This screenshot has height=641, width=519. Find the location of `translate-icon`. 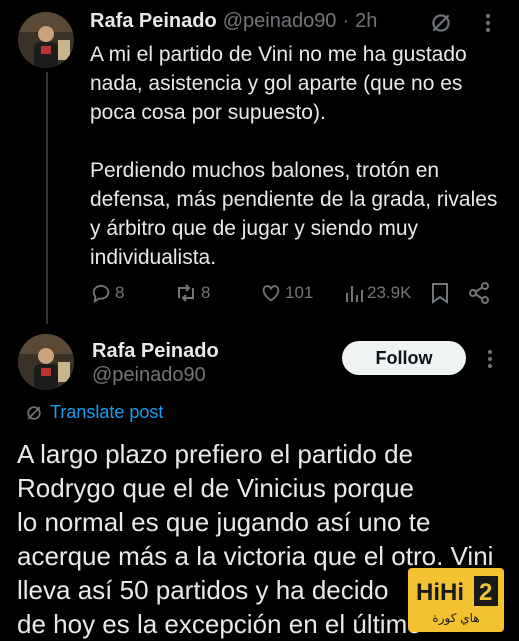

translate-icon is located at coordinates (34, 412).